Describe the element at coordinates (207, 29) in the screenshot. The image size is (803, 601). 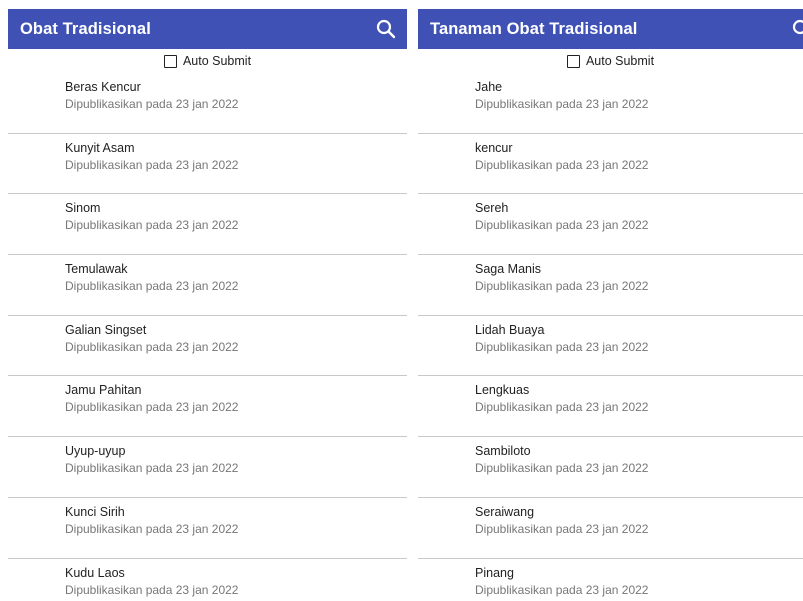
I see `app-bar: Obat Tradisional` at that location.